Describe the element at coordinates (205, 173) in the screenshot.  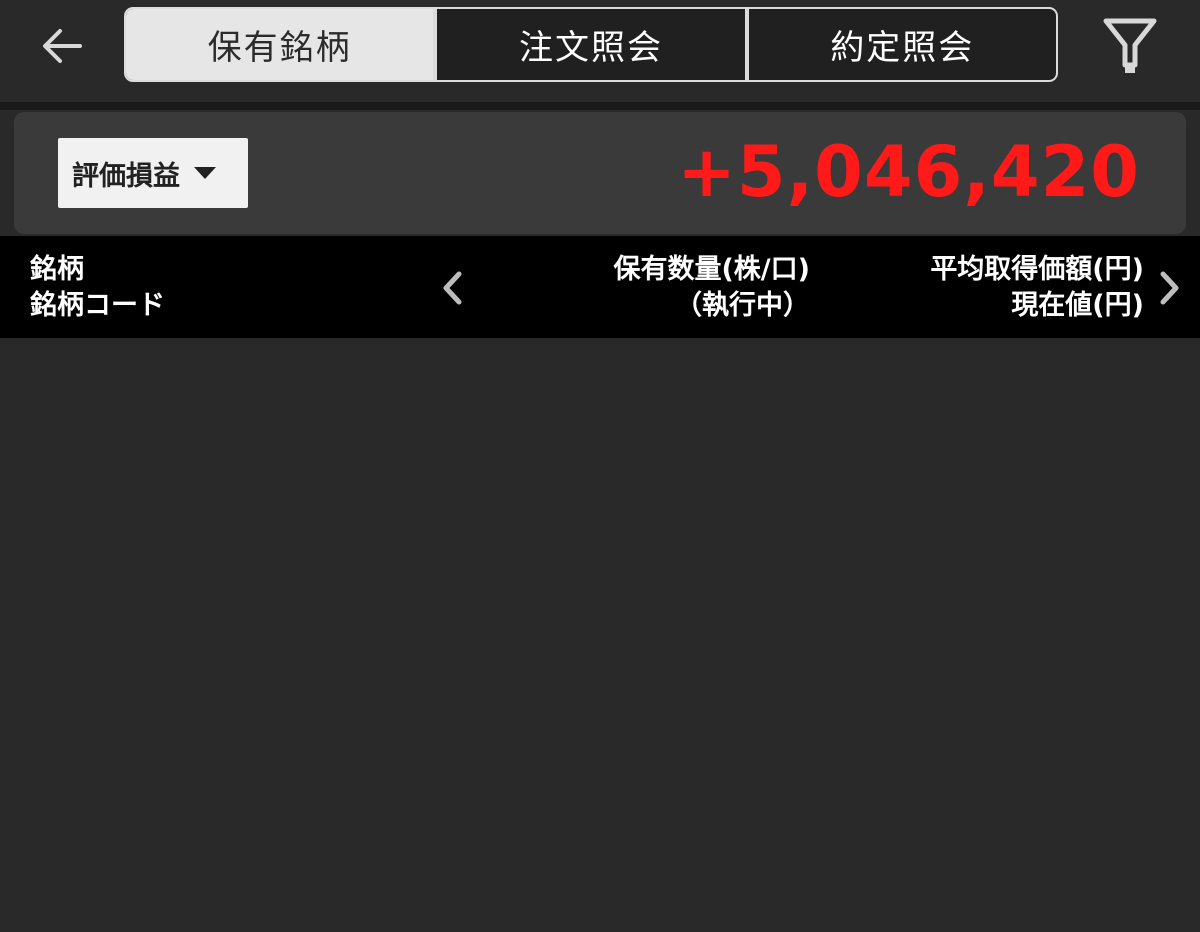
I see `caret-down-icon` at that location.